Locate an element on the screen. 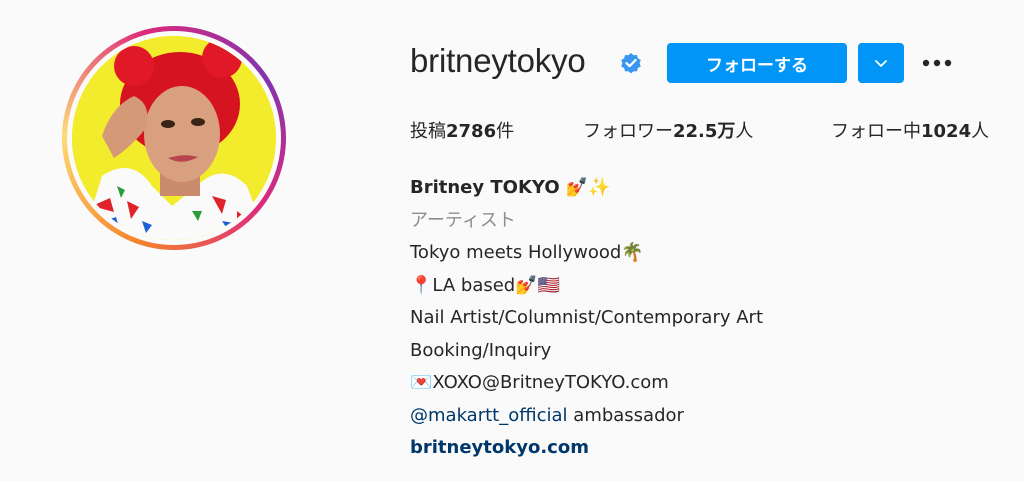 This screenshot has width=1024, height=481. following-label: フォロー中 is located at coordinates (876, 131).